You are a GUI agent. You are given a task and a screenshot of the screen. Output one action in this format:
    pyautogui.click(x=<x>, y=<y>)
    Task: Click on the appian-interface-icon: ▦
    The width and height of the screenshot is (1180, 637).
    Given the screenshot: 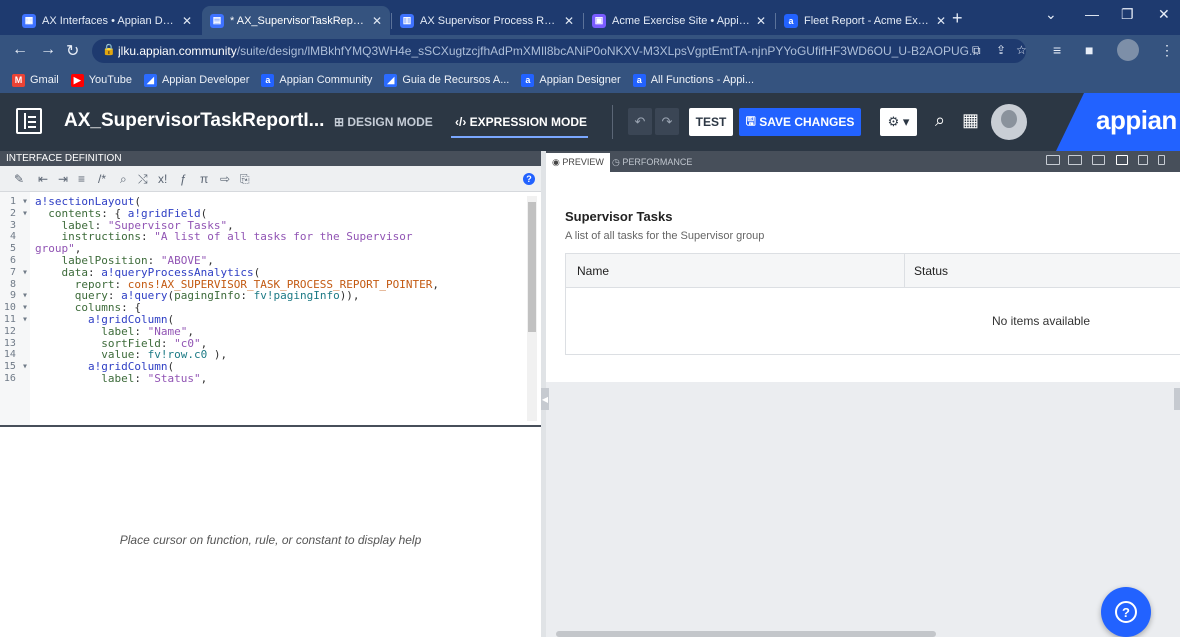 What is the action you would take?
    pyautogui.click(x=29, y=20)
    